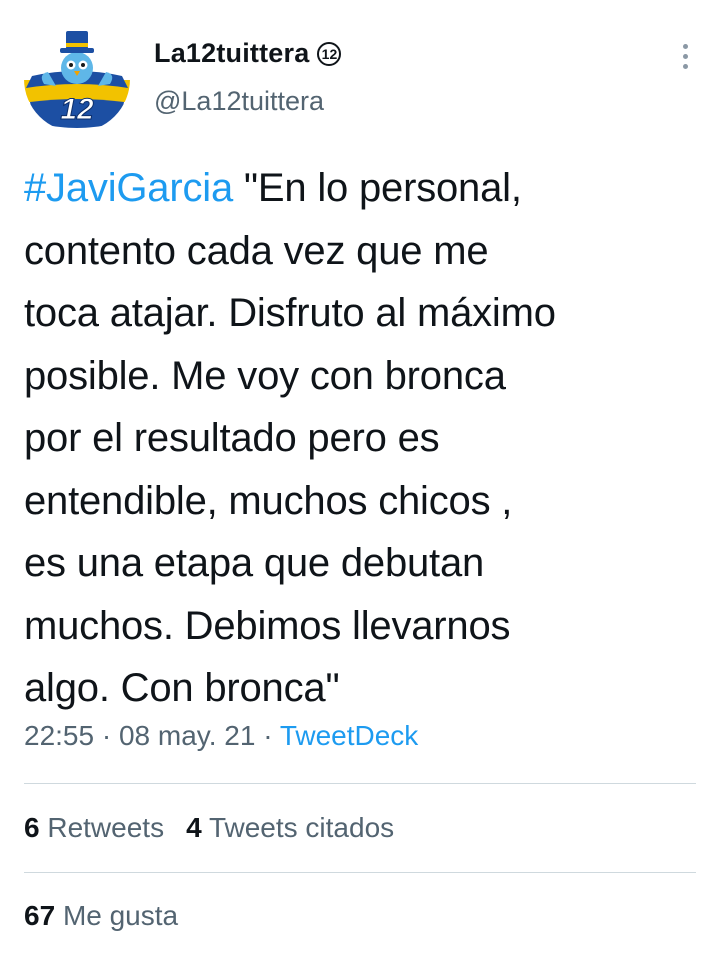  I want to click on tweet-meta: 22:55 · 08 may. 21 · TweetDeck, so click(221, 736).